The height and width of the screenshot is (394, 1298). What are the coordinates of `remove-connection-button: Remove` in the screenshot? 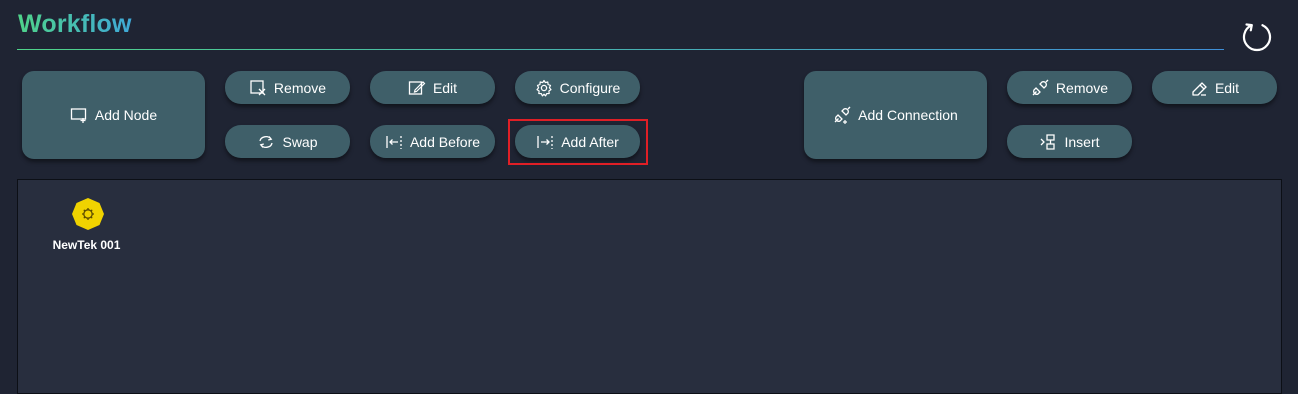 It's located at (1069, 87).